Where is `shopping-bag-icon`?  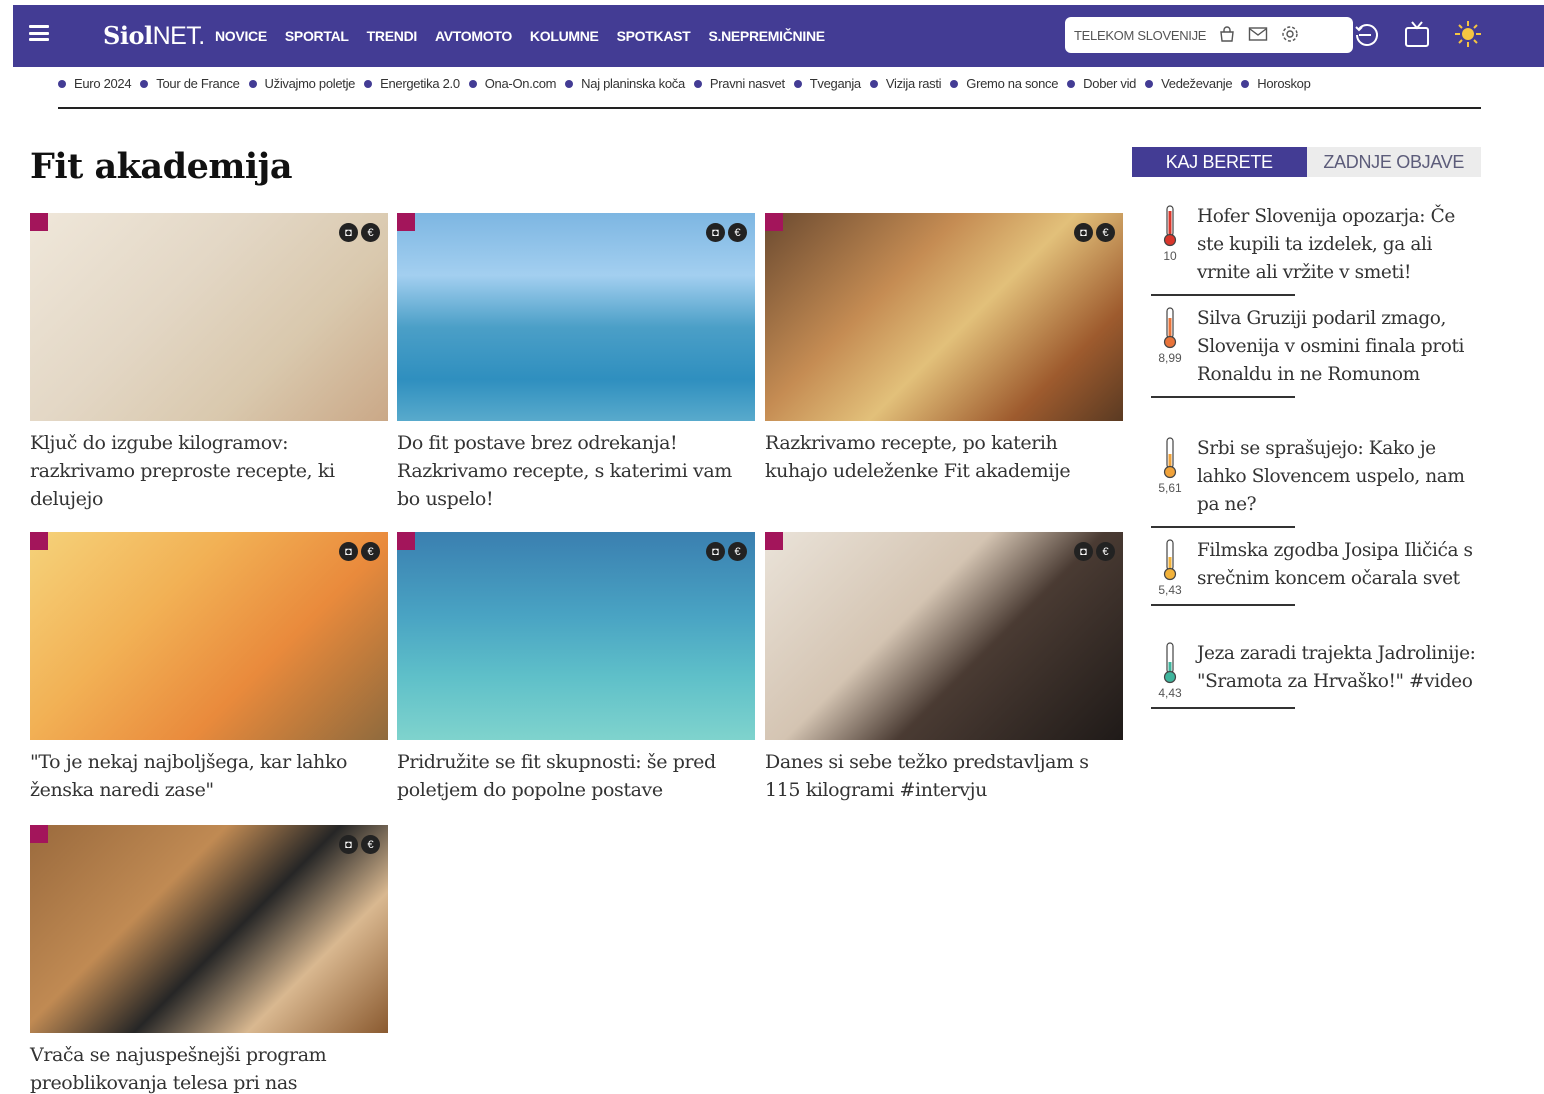
shopping-bag-icon is located at coordinates (1227, 35).